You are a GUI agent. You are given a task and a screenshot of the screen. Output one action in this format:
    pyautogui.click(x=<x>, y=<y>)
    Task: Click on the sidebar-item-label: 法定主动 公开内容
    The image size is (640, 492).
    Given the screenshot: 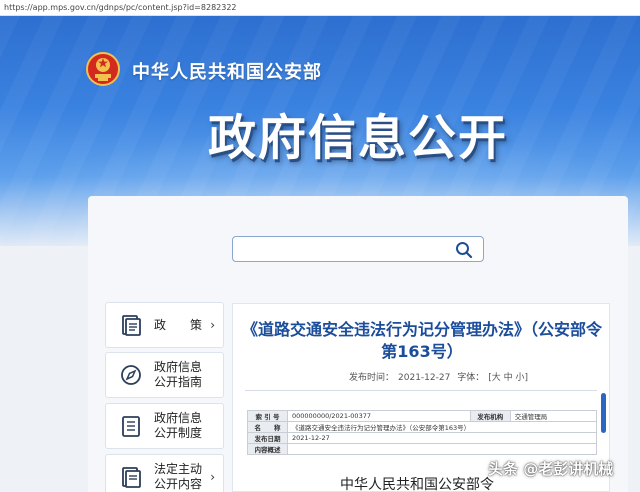 What is the action you would take?
    pyautogui.click(x=178, y=476)
    